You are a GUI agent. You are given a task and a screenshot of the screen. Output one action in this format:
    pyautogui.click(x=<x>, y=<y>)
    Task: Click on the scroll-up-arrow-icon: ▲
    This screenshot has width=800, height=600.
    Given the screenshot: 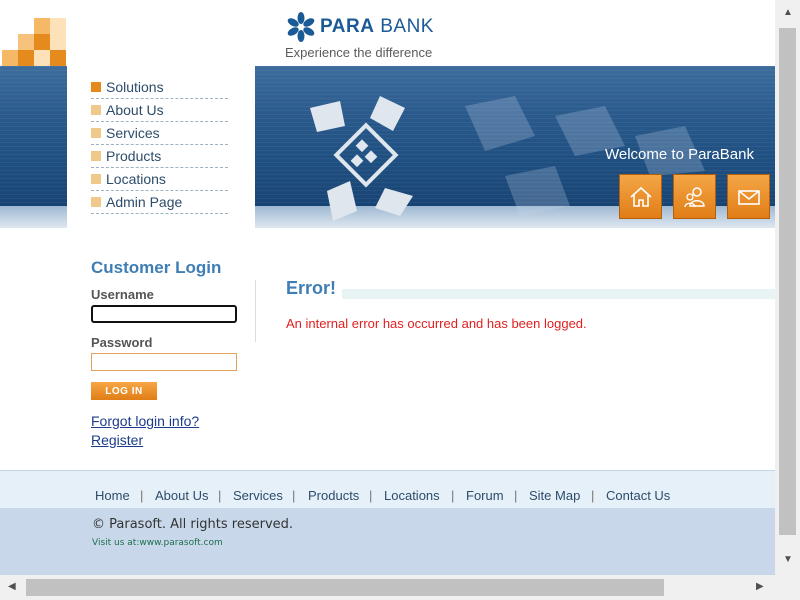 What is the action you would take?
    pyautogui.click(x=788, y=13)
    